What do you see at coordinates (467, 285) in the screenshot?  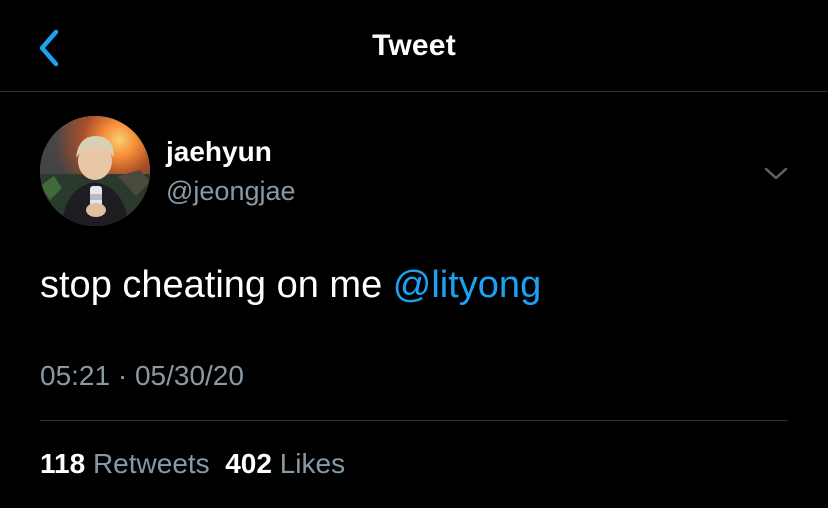 I see `mention-link: @lityong` at bounding box center [467, 285].